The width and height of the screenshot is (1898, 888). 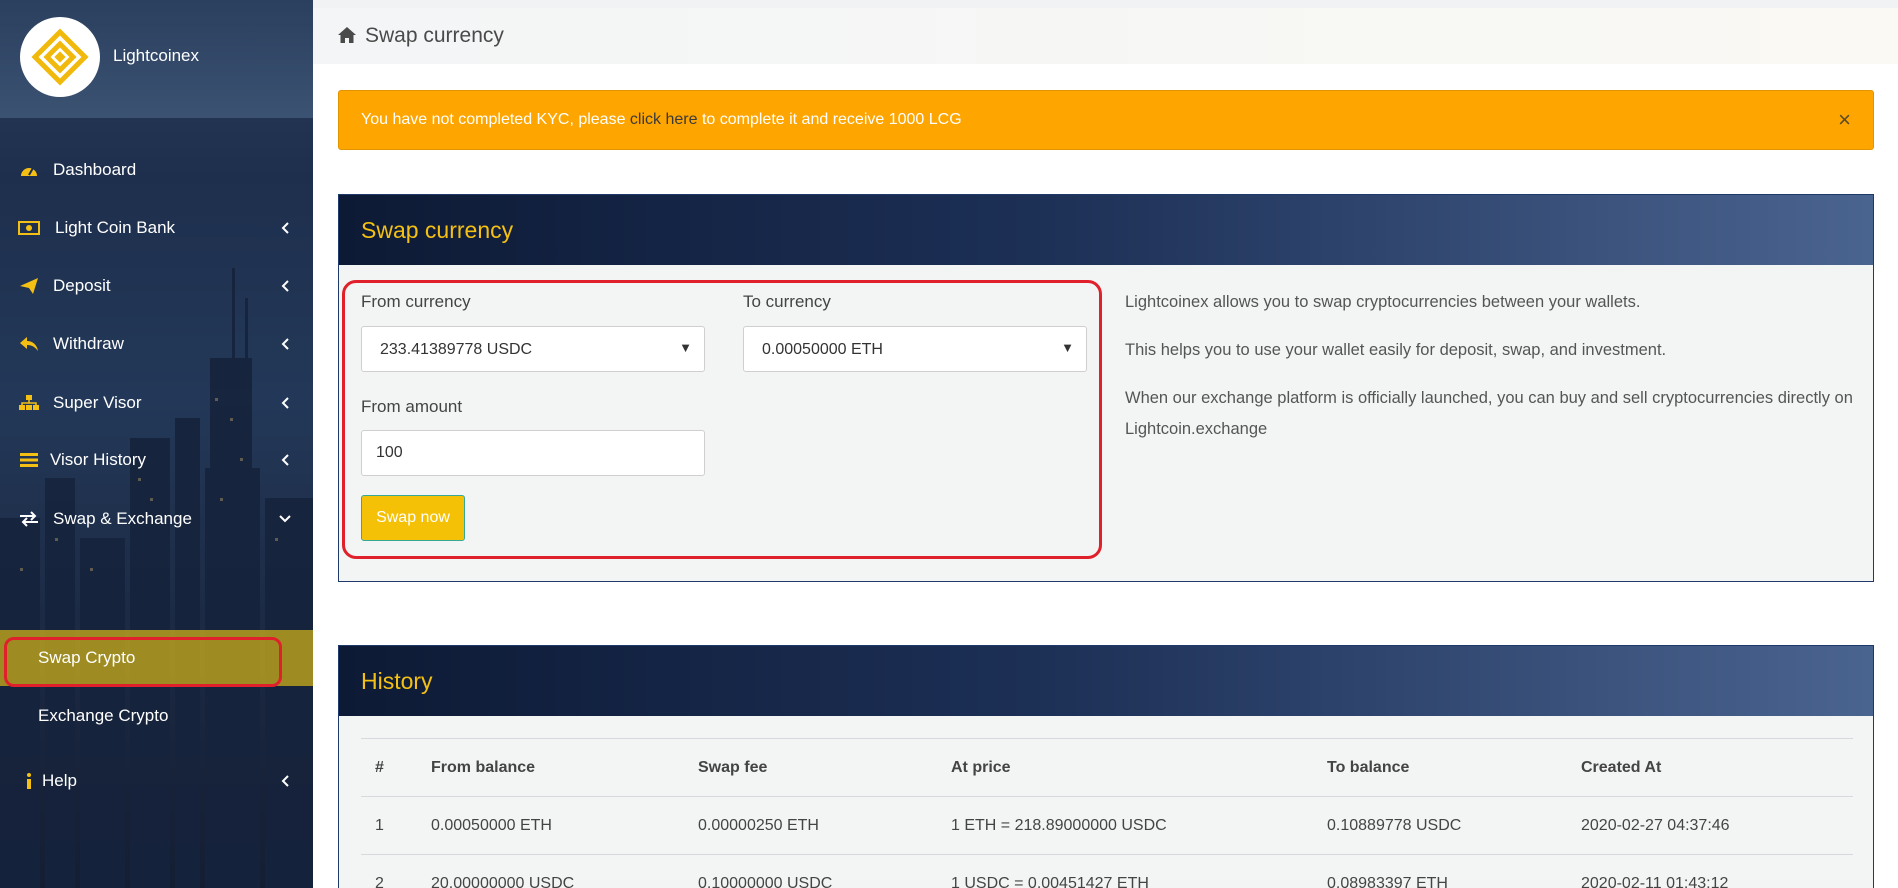 I want to click on history-panel-title: History, so click(x=397, y=681).